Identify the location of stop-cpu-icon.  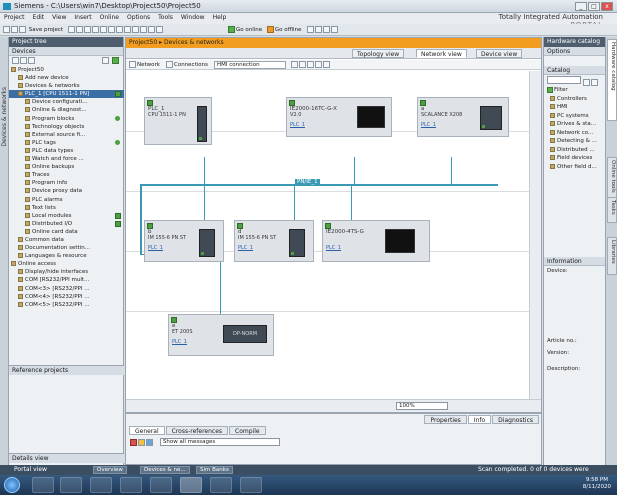
(327, 29).